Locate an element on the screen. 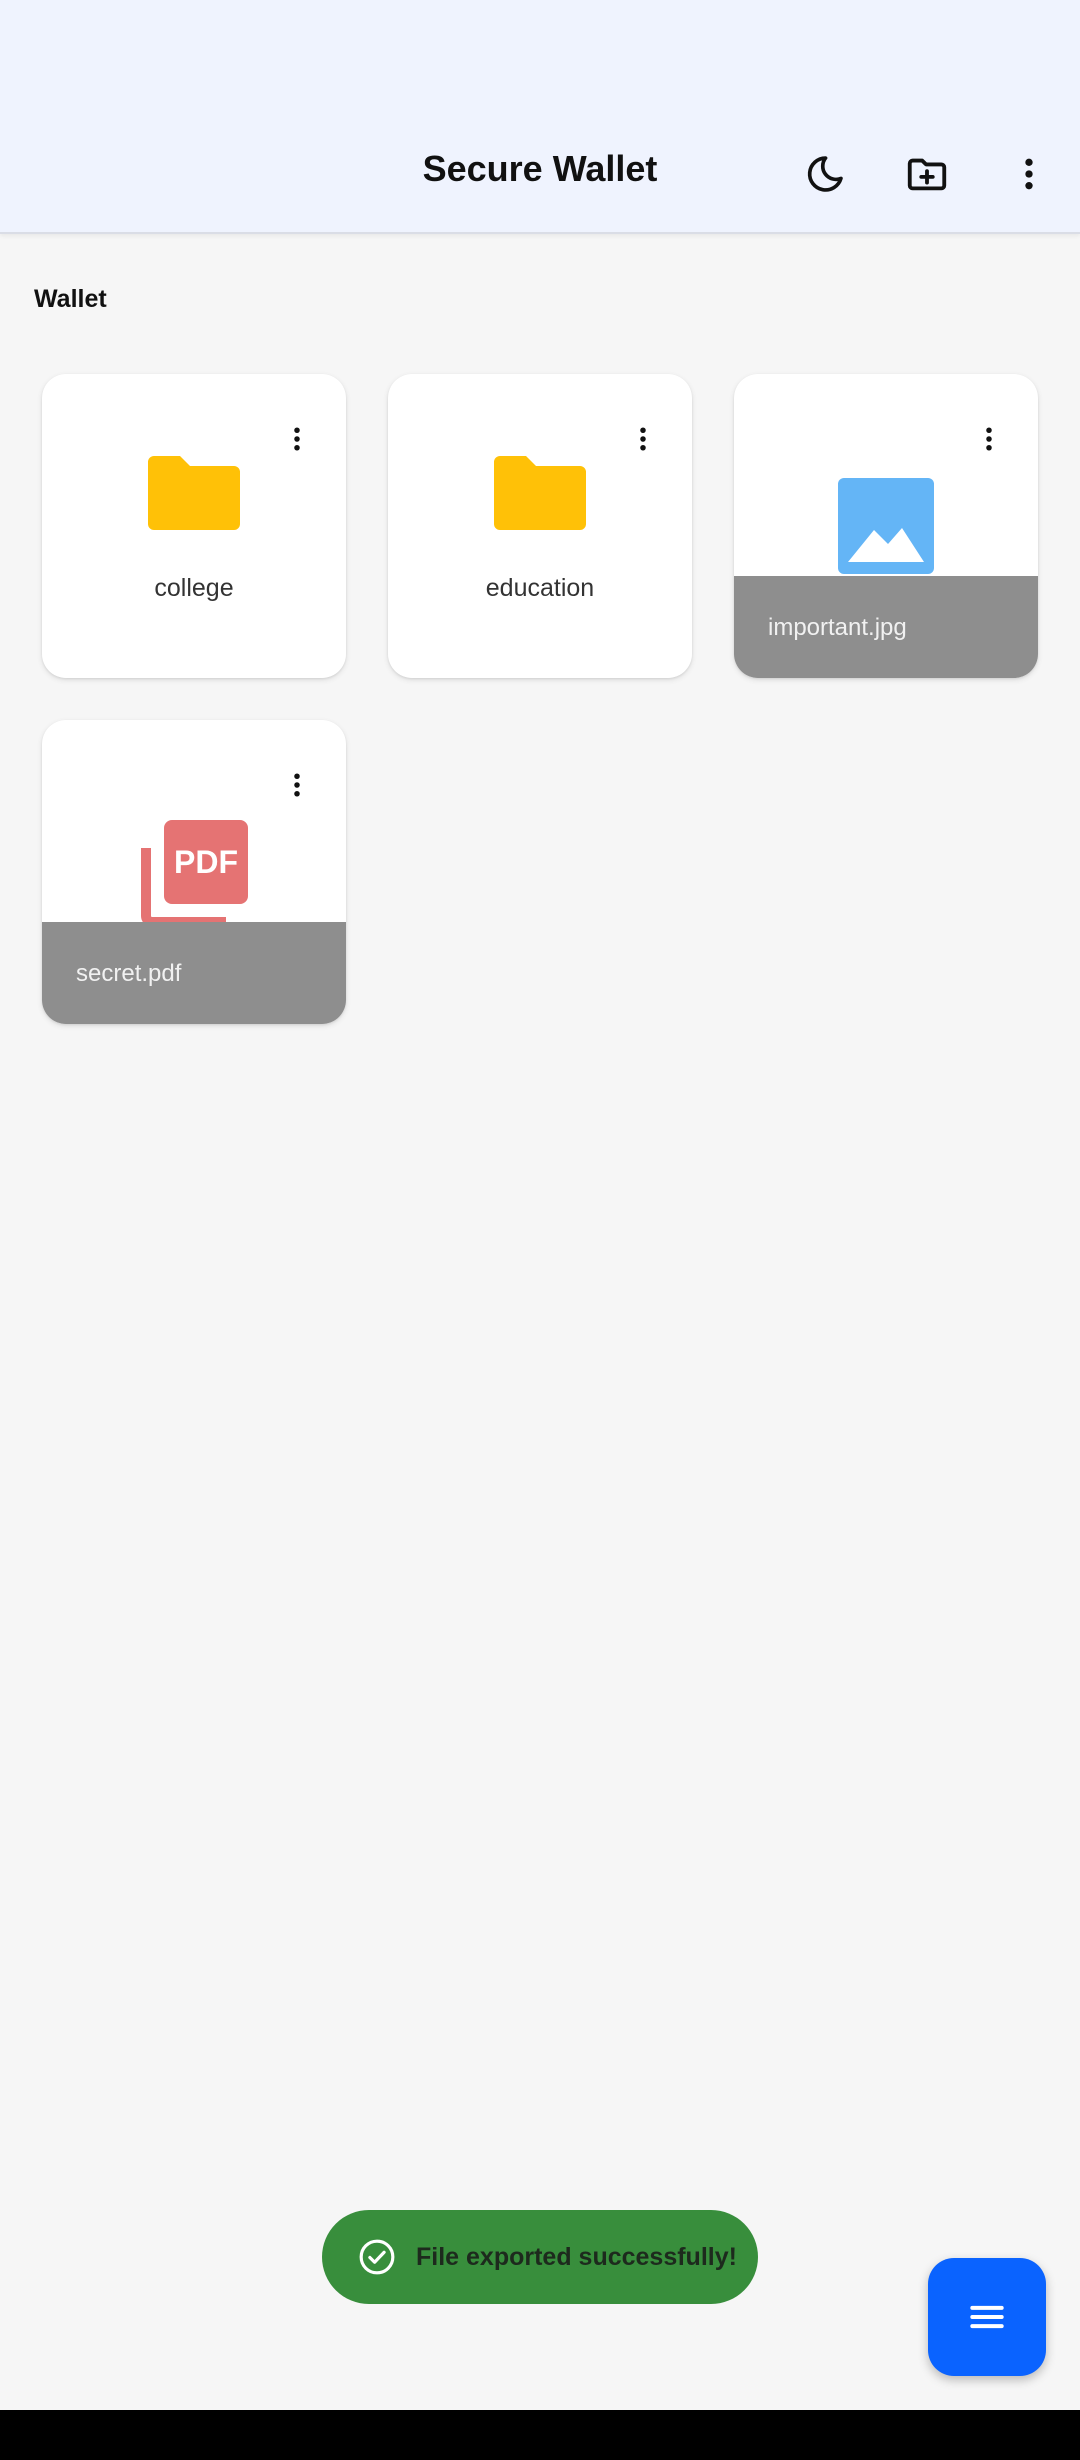 The height and width of the screenshot is (2460, 1080). folder-card-college: college is located at coordinates (194, 526).